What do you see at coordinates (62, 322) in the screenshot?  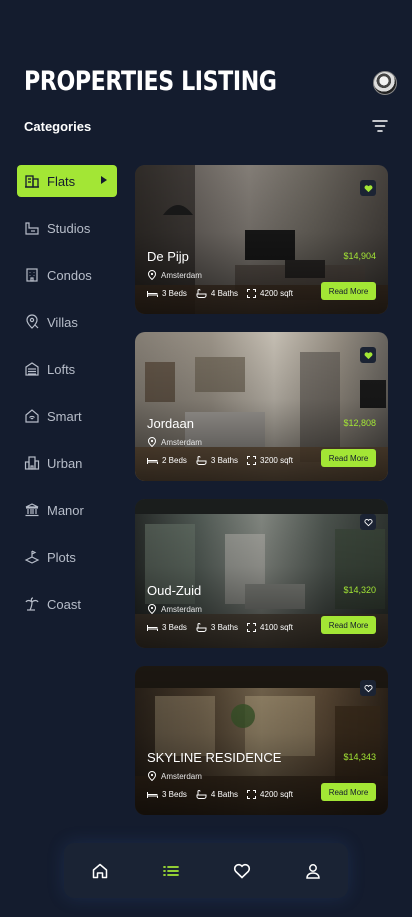 I see `category-label: Villas` at bounding box center [62, 322].